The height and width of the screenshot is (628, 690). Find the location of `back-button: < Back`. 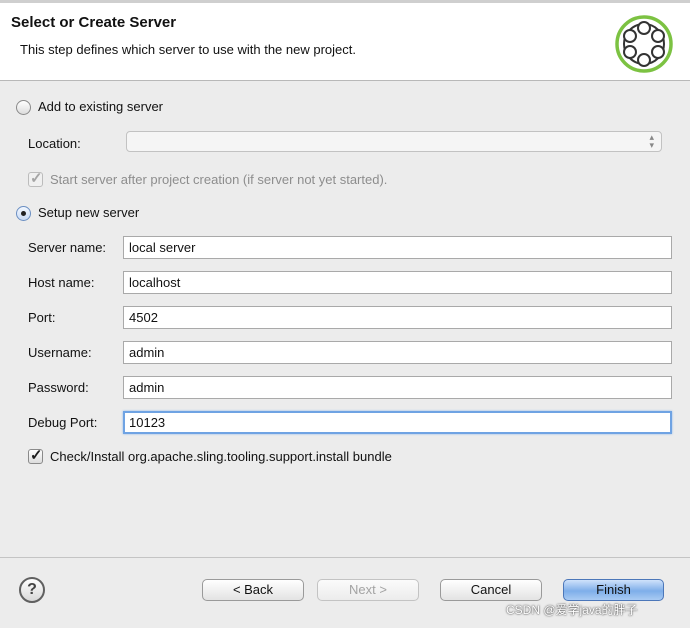

back-button: < Back is located at coordinates (253, 590).